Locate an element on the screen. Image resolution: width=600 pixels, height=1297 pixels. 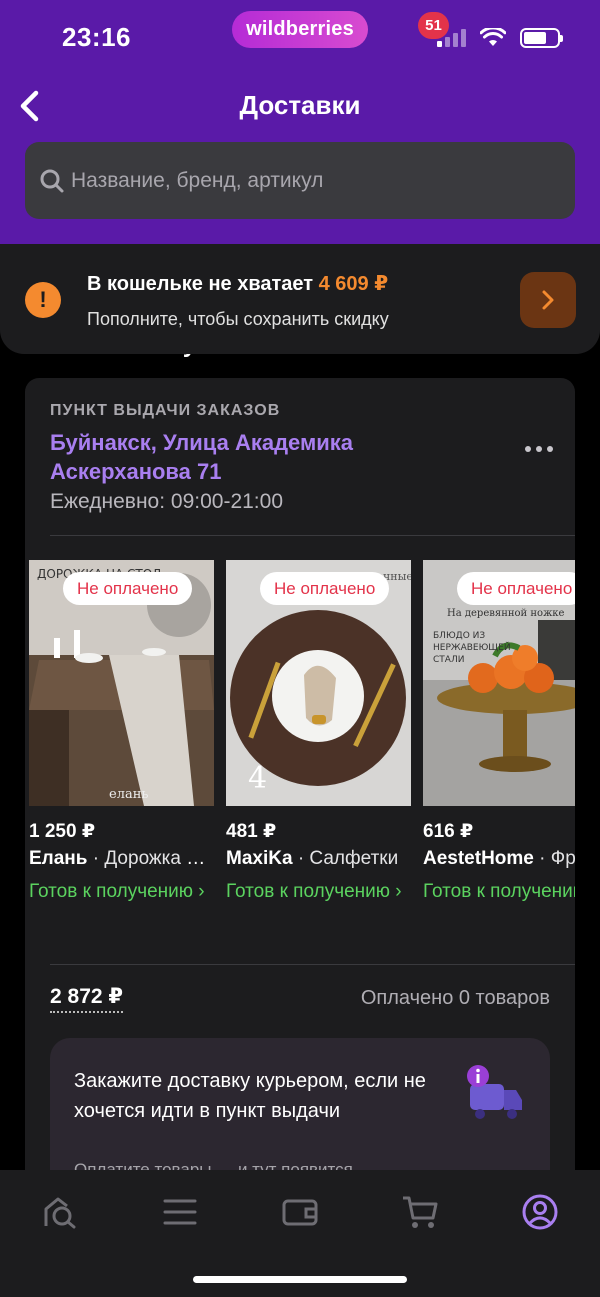
tab-home is located at coordinates (60, 1212).